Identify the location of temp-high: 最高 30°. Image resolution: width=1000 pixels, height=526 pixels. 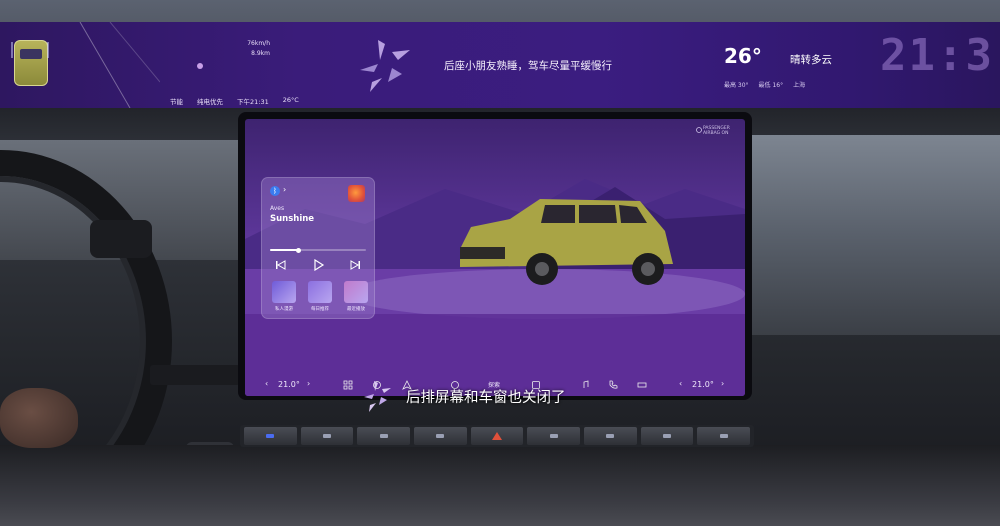
(736, 85).